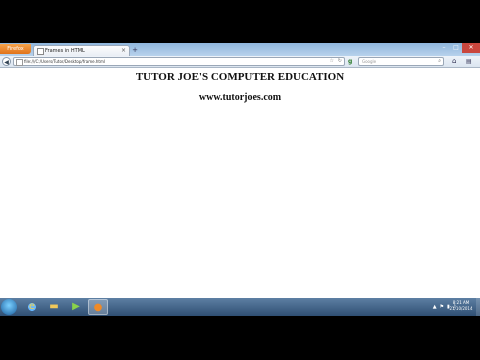 This screenshot has width=480, height=360. Describe the element at coordinates (15, 49) in the screenshot. I see `firefox-menu-button: Firefox` at that location.